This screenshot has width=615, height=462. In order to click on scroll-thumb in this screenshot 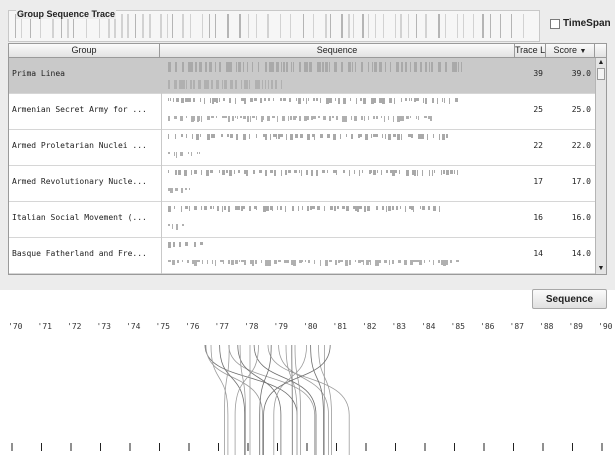, I will do `click(601, 74)`.